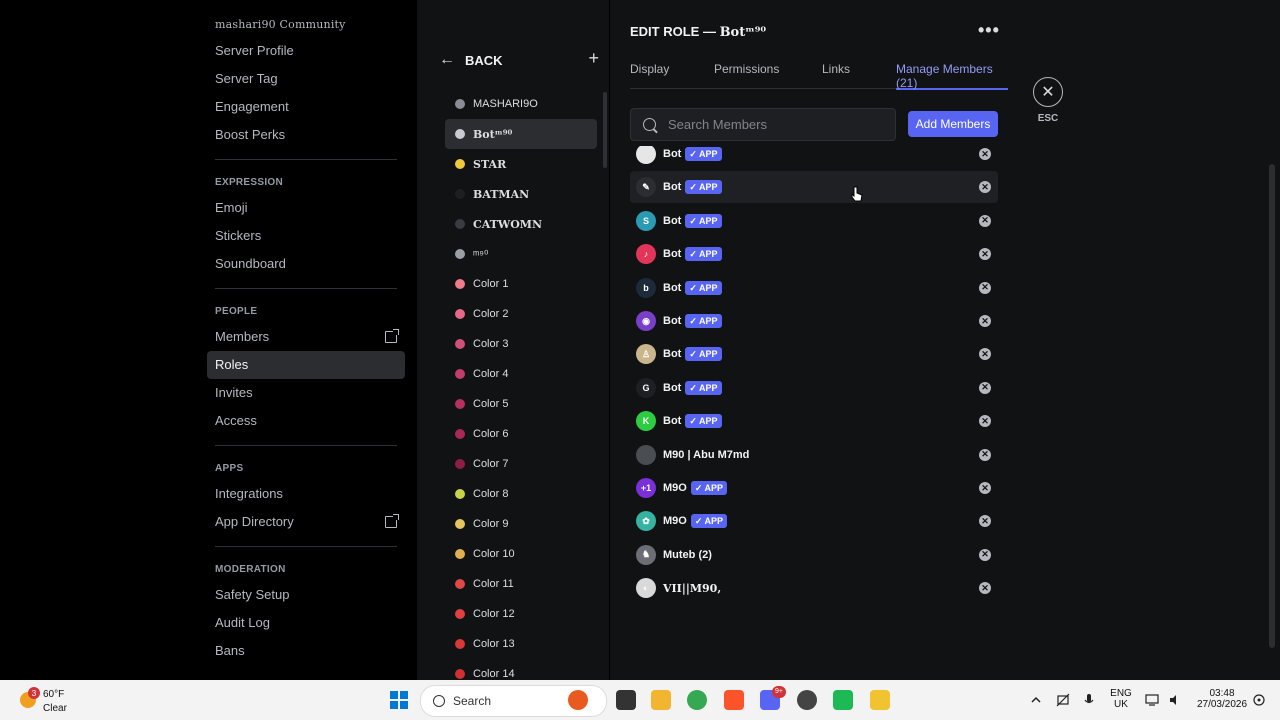 The height and width of the screenshot is (720, 1280). Describe the element at coordinates (306, 421) in the screenshot. I see `sidebar-item-access: Access` at that location.